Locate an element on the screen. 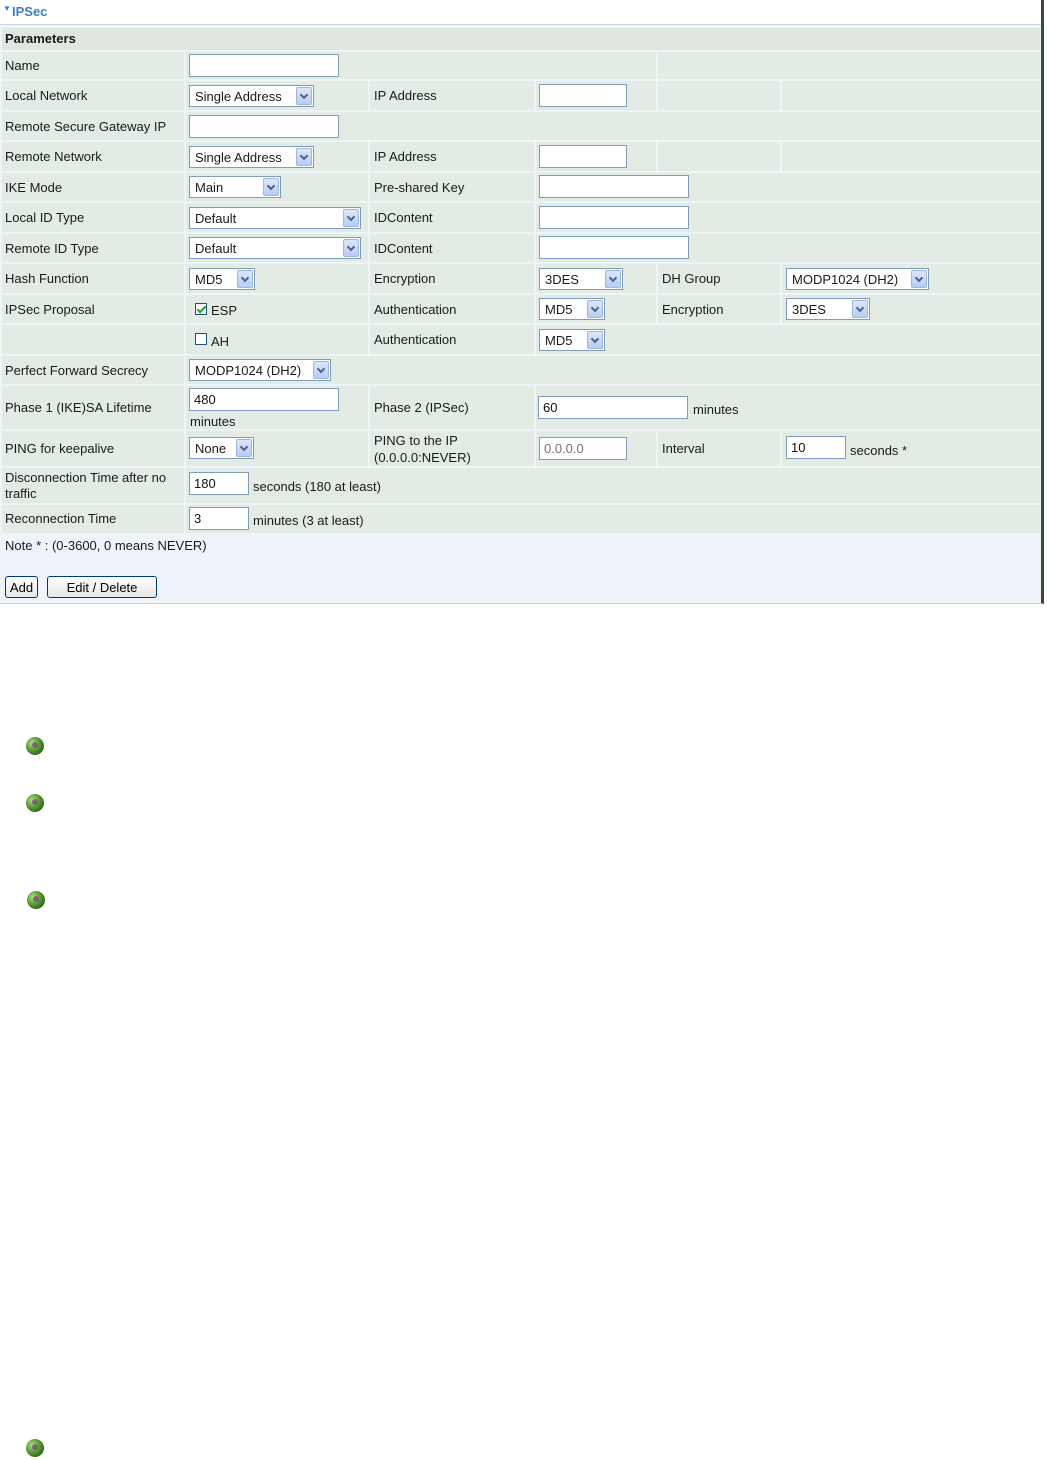 The width and height of the screenshot is (1047, 1460). ike-mode-select-value: Main is located at coordinates (209, 187).